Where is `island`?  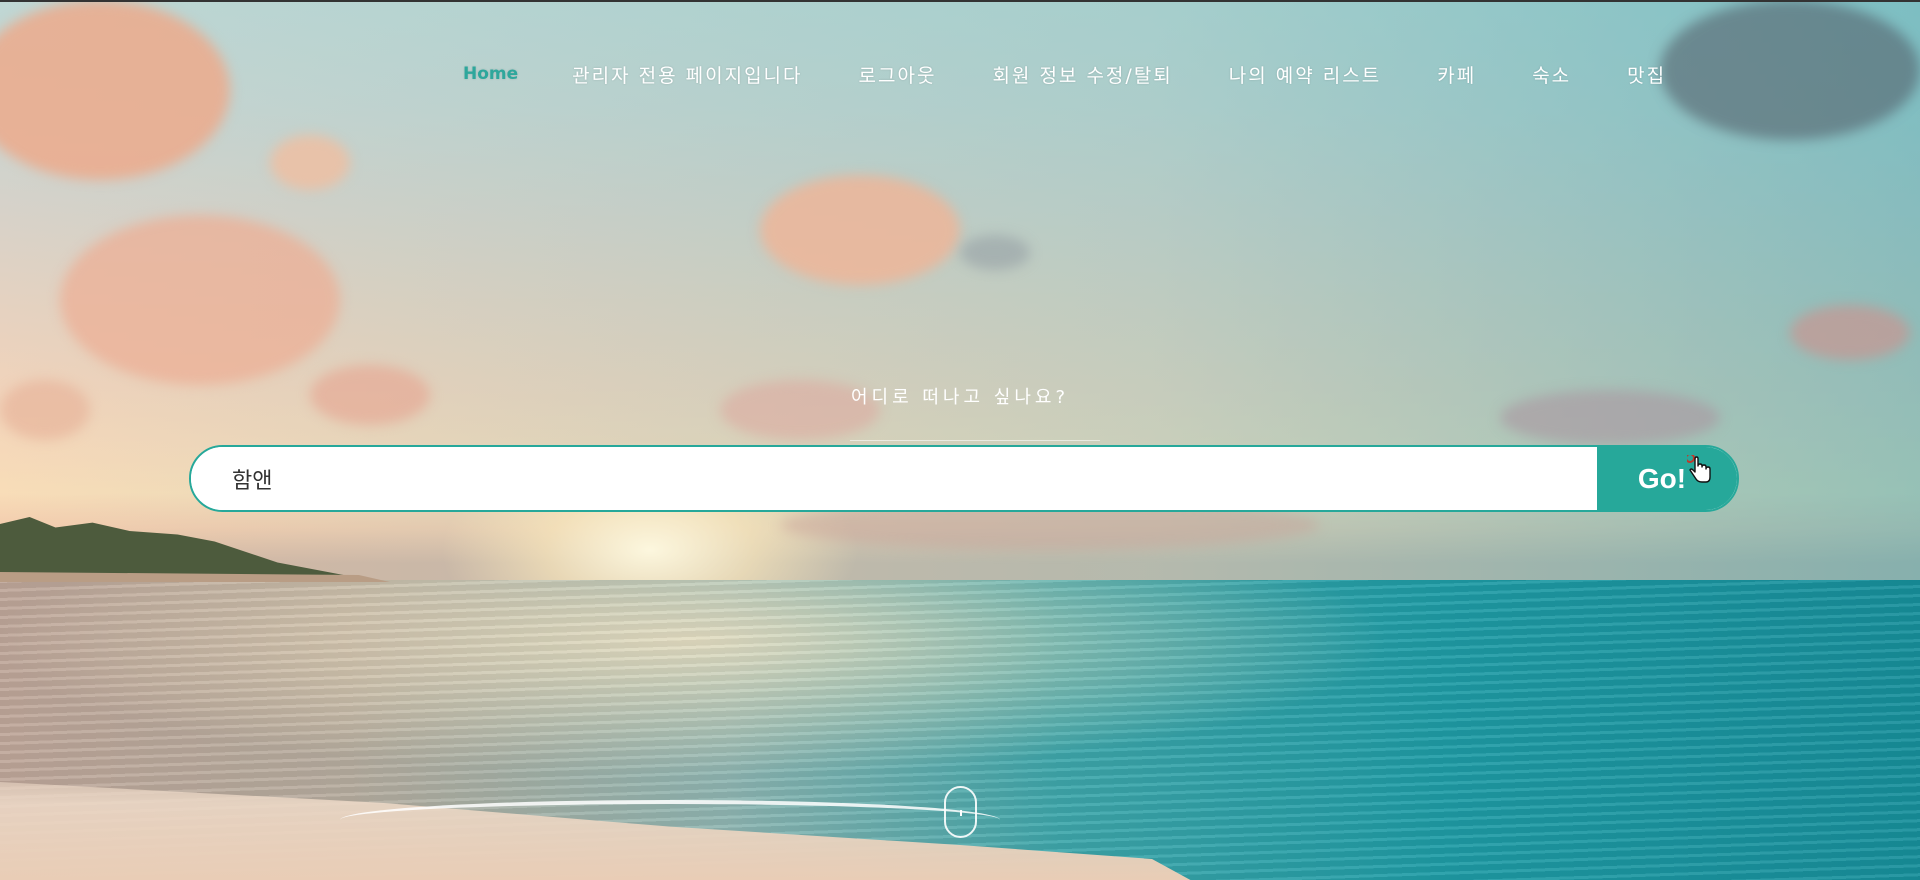 island is located at coordinates (185, 548).